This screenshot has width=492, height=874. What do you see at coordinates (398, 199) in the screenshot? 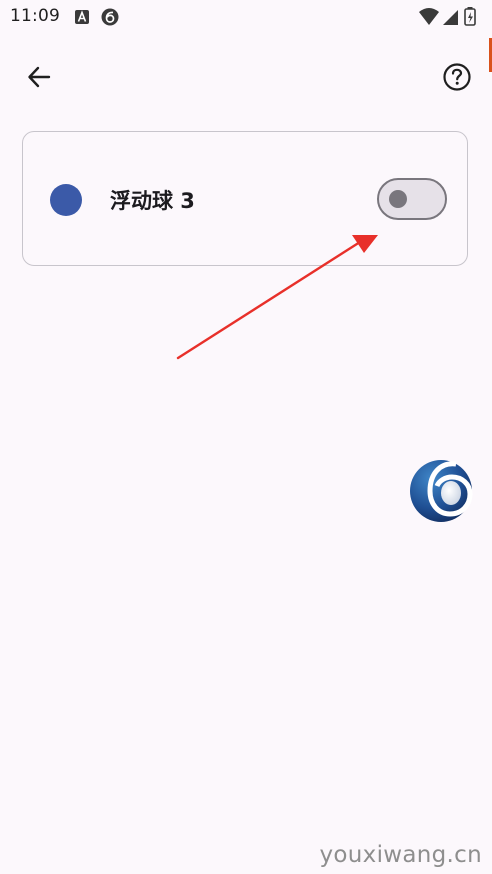
I see `toggle-knob` at bounding box center [398, 199].